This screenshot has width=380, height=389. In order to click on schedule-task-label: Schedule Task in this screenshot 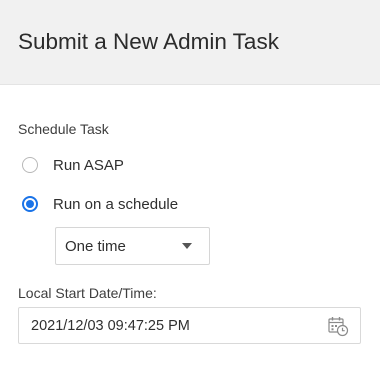, I will do `click(63, 129)`.